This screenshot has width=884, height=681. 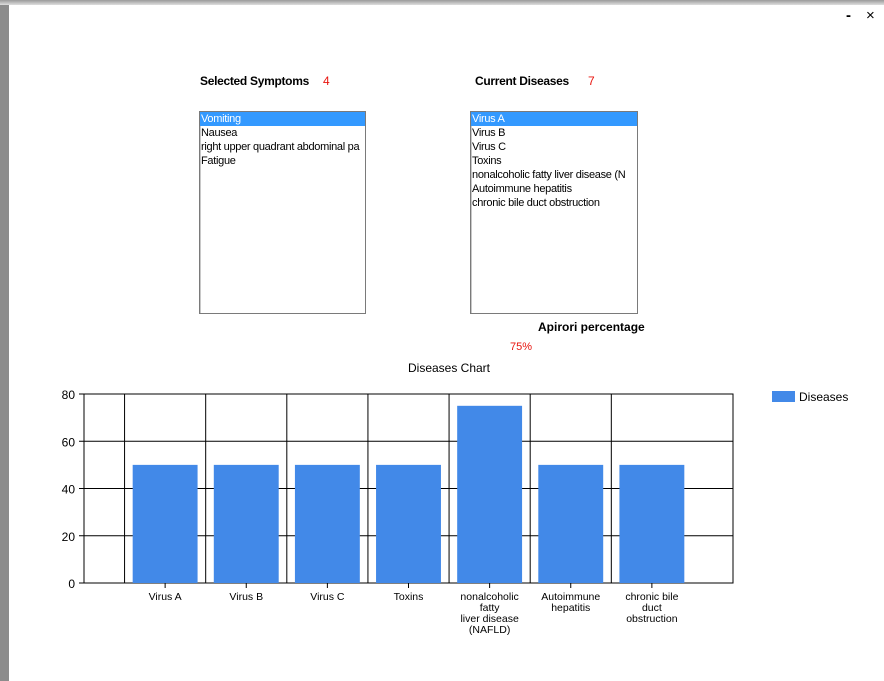 I want to click on y-tick-label: 0, so click(x=71, y=584).